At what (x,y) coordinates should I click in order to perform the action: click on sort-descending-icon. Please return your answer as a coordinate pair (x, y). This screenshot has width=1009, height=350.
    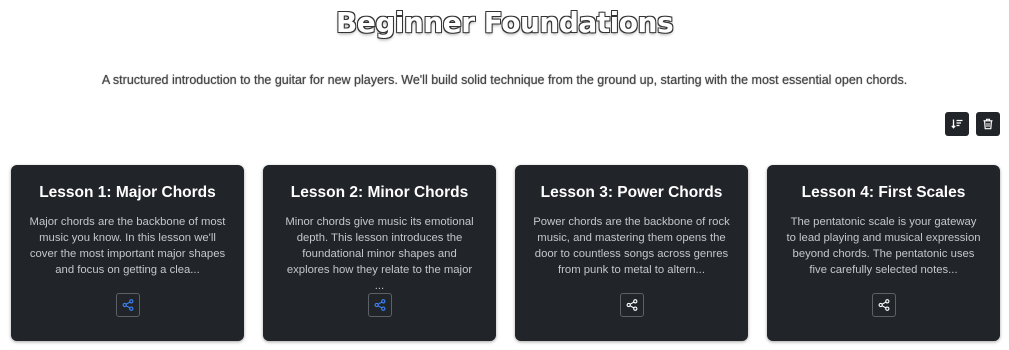
    Looking at the image, I should click on (957, 124).